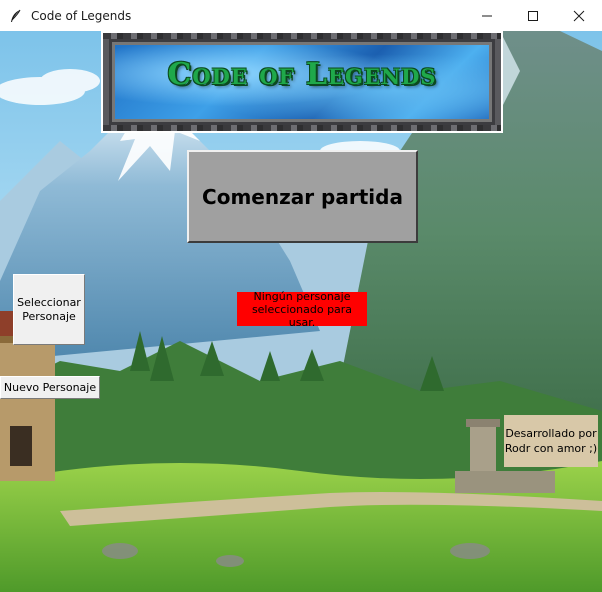 The width and height of the screenshot is (602, 592). I want to click on logo-banner: Code of Legends, so click(302, 82).